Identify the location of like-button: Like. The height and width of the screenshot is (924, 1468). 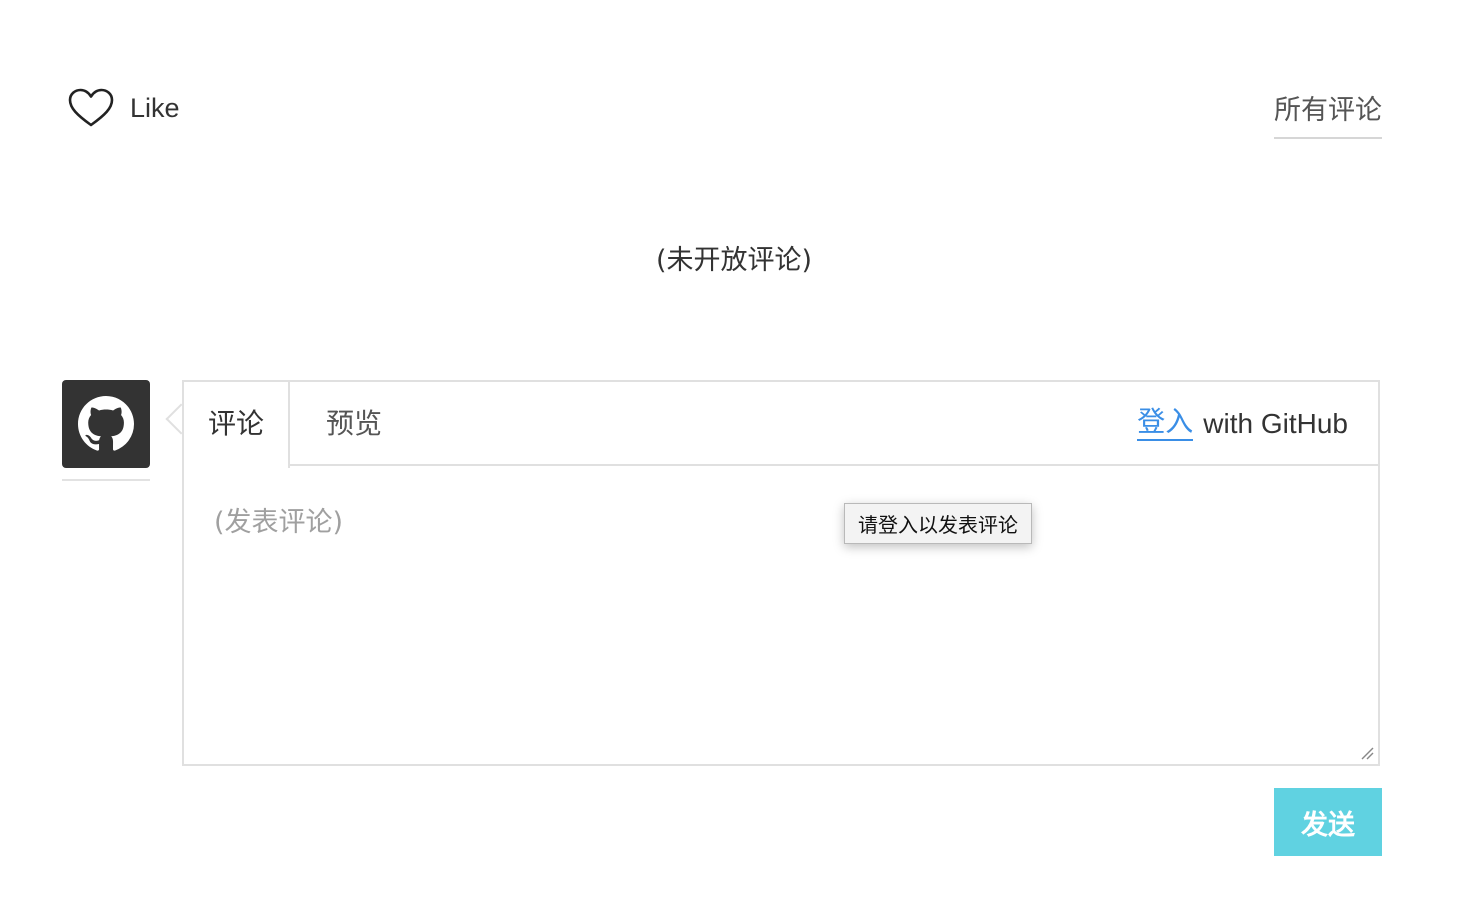
(124, 108).